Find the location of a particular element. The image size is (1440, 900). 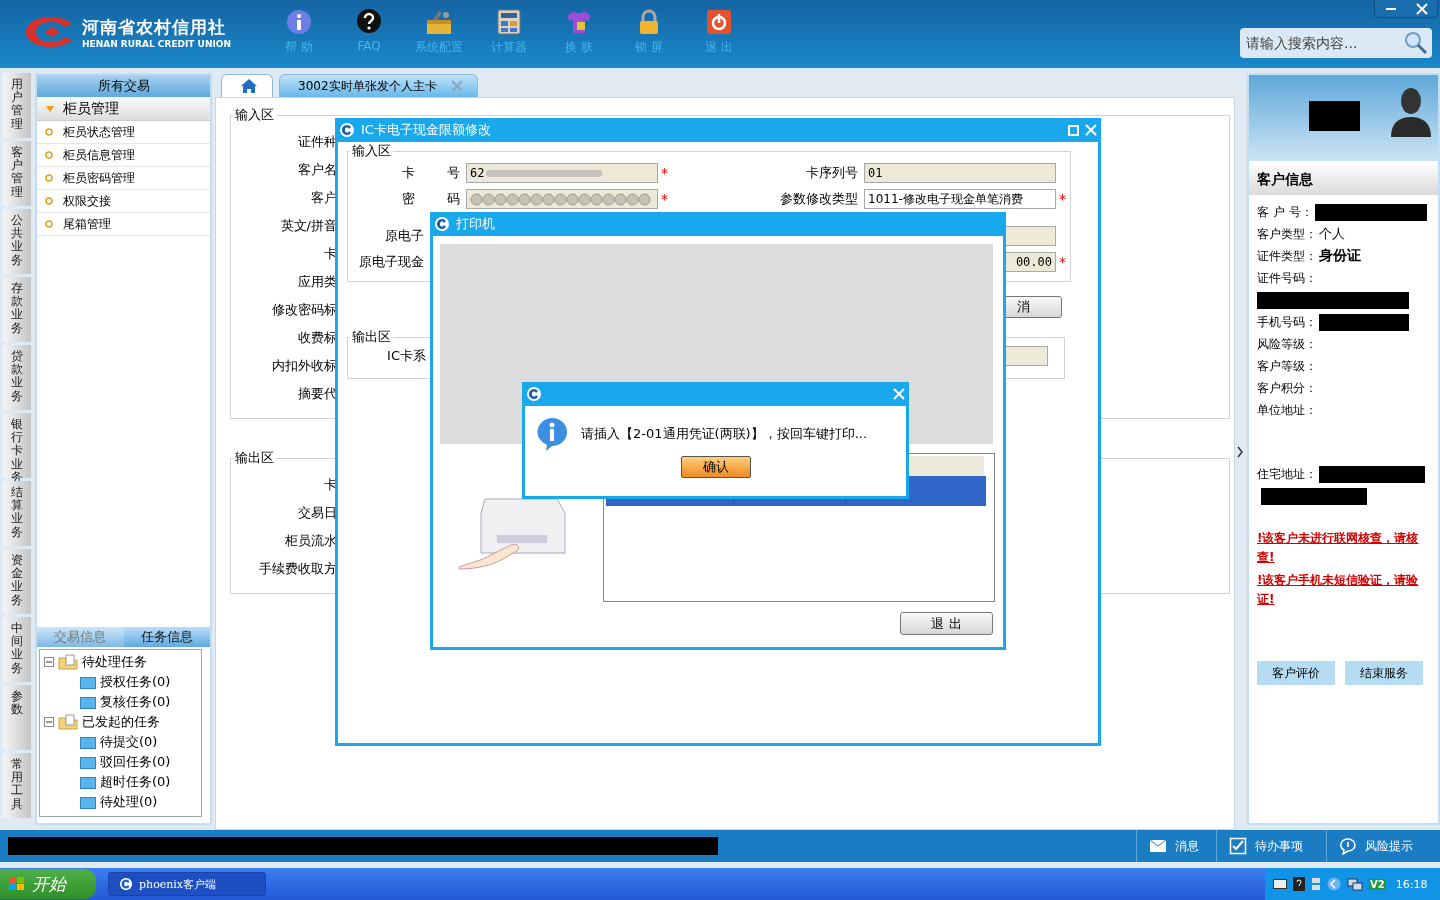

field-label: 卡序列号 is located at coordinates (832, 173).